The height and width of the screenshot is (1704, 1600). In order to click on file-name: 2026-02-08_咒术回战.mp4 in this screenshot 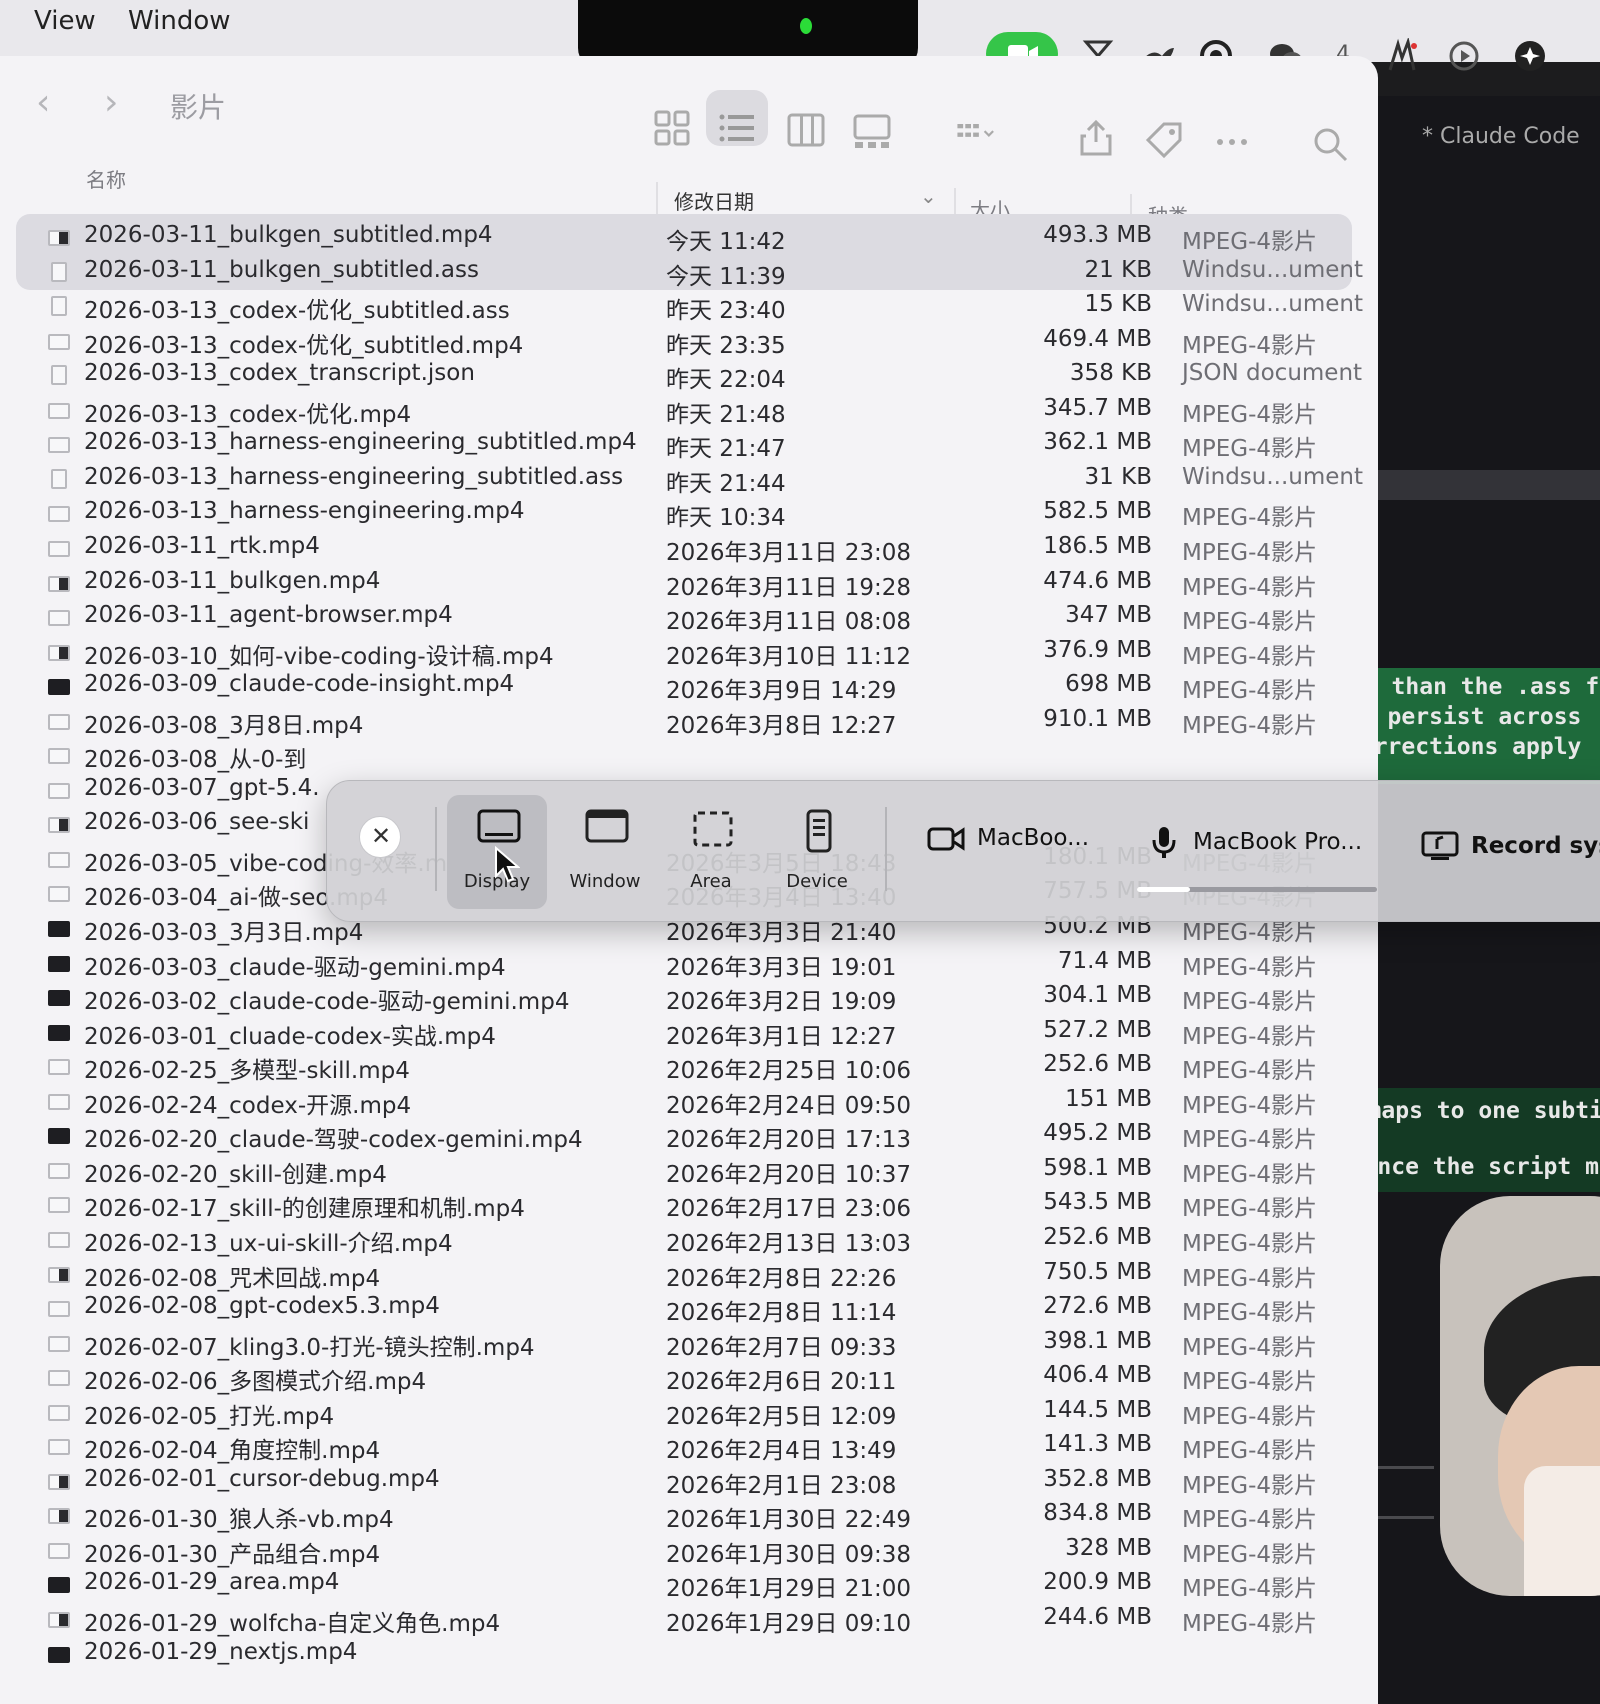, I will do `click(232, 1278)`.